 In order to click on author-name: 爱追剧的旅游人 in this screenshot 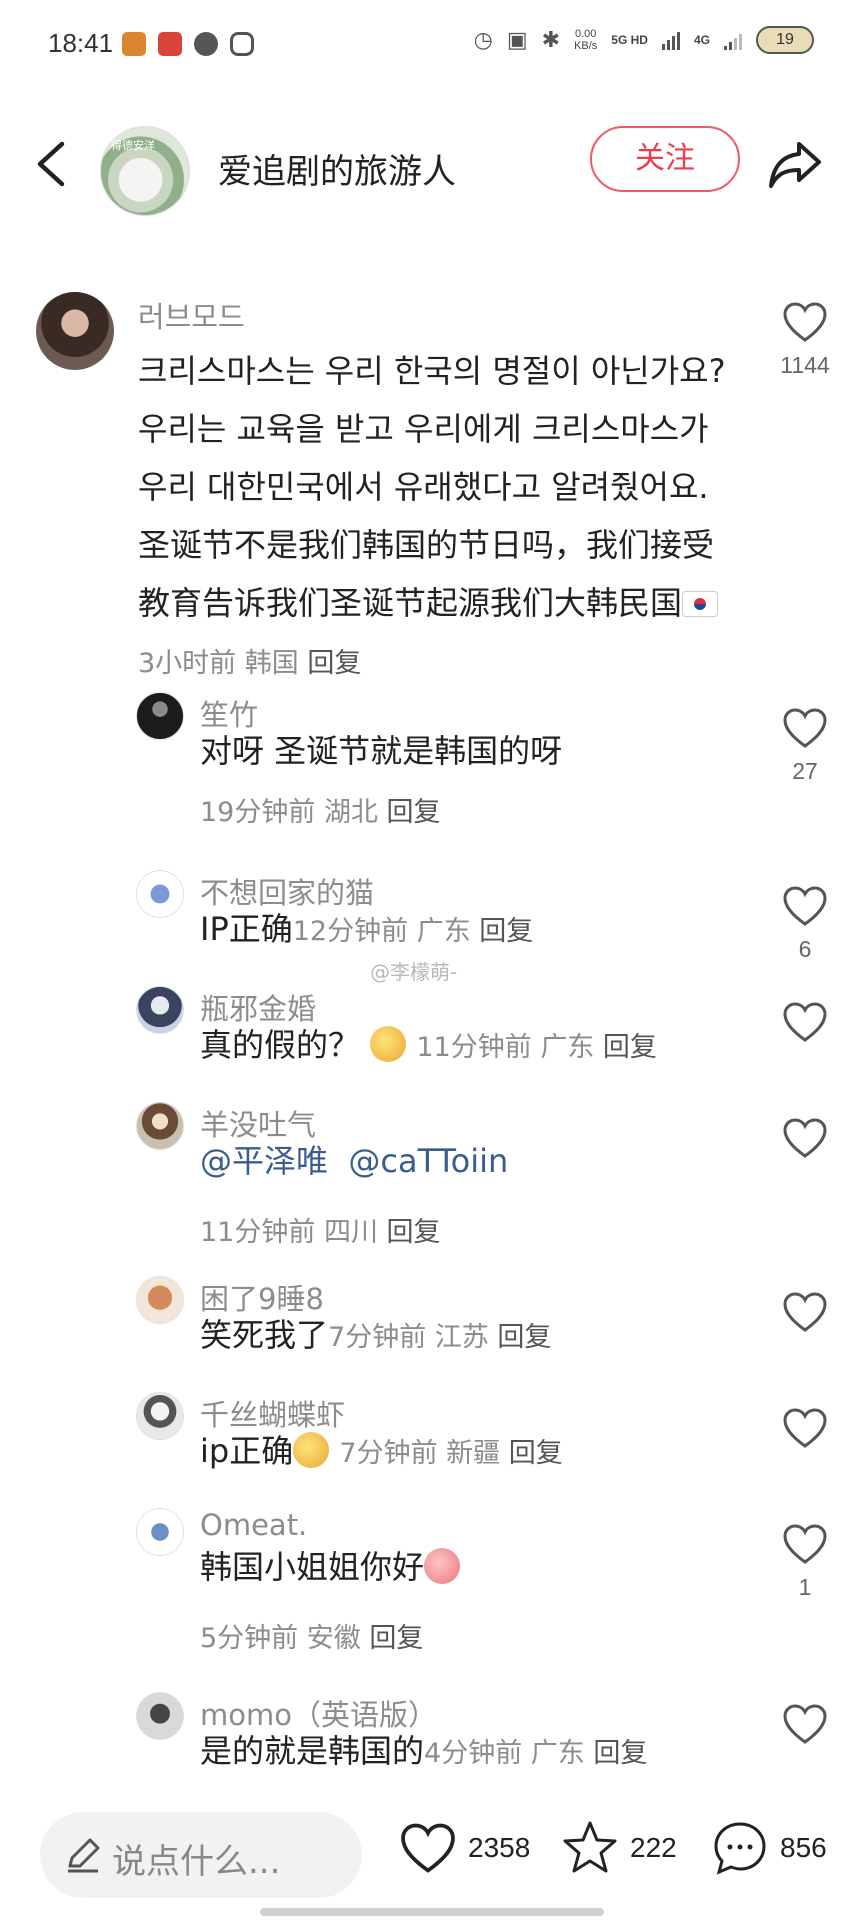, I will do `click(337, 168)`.